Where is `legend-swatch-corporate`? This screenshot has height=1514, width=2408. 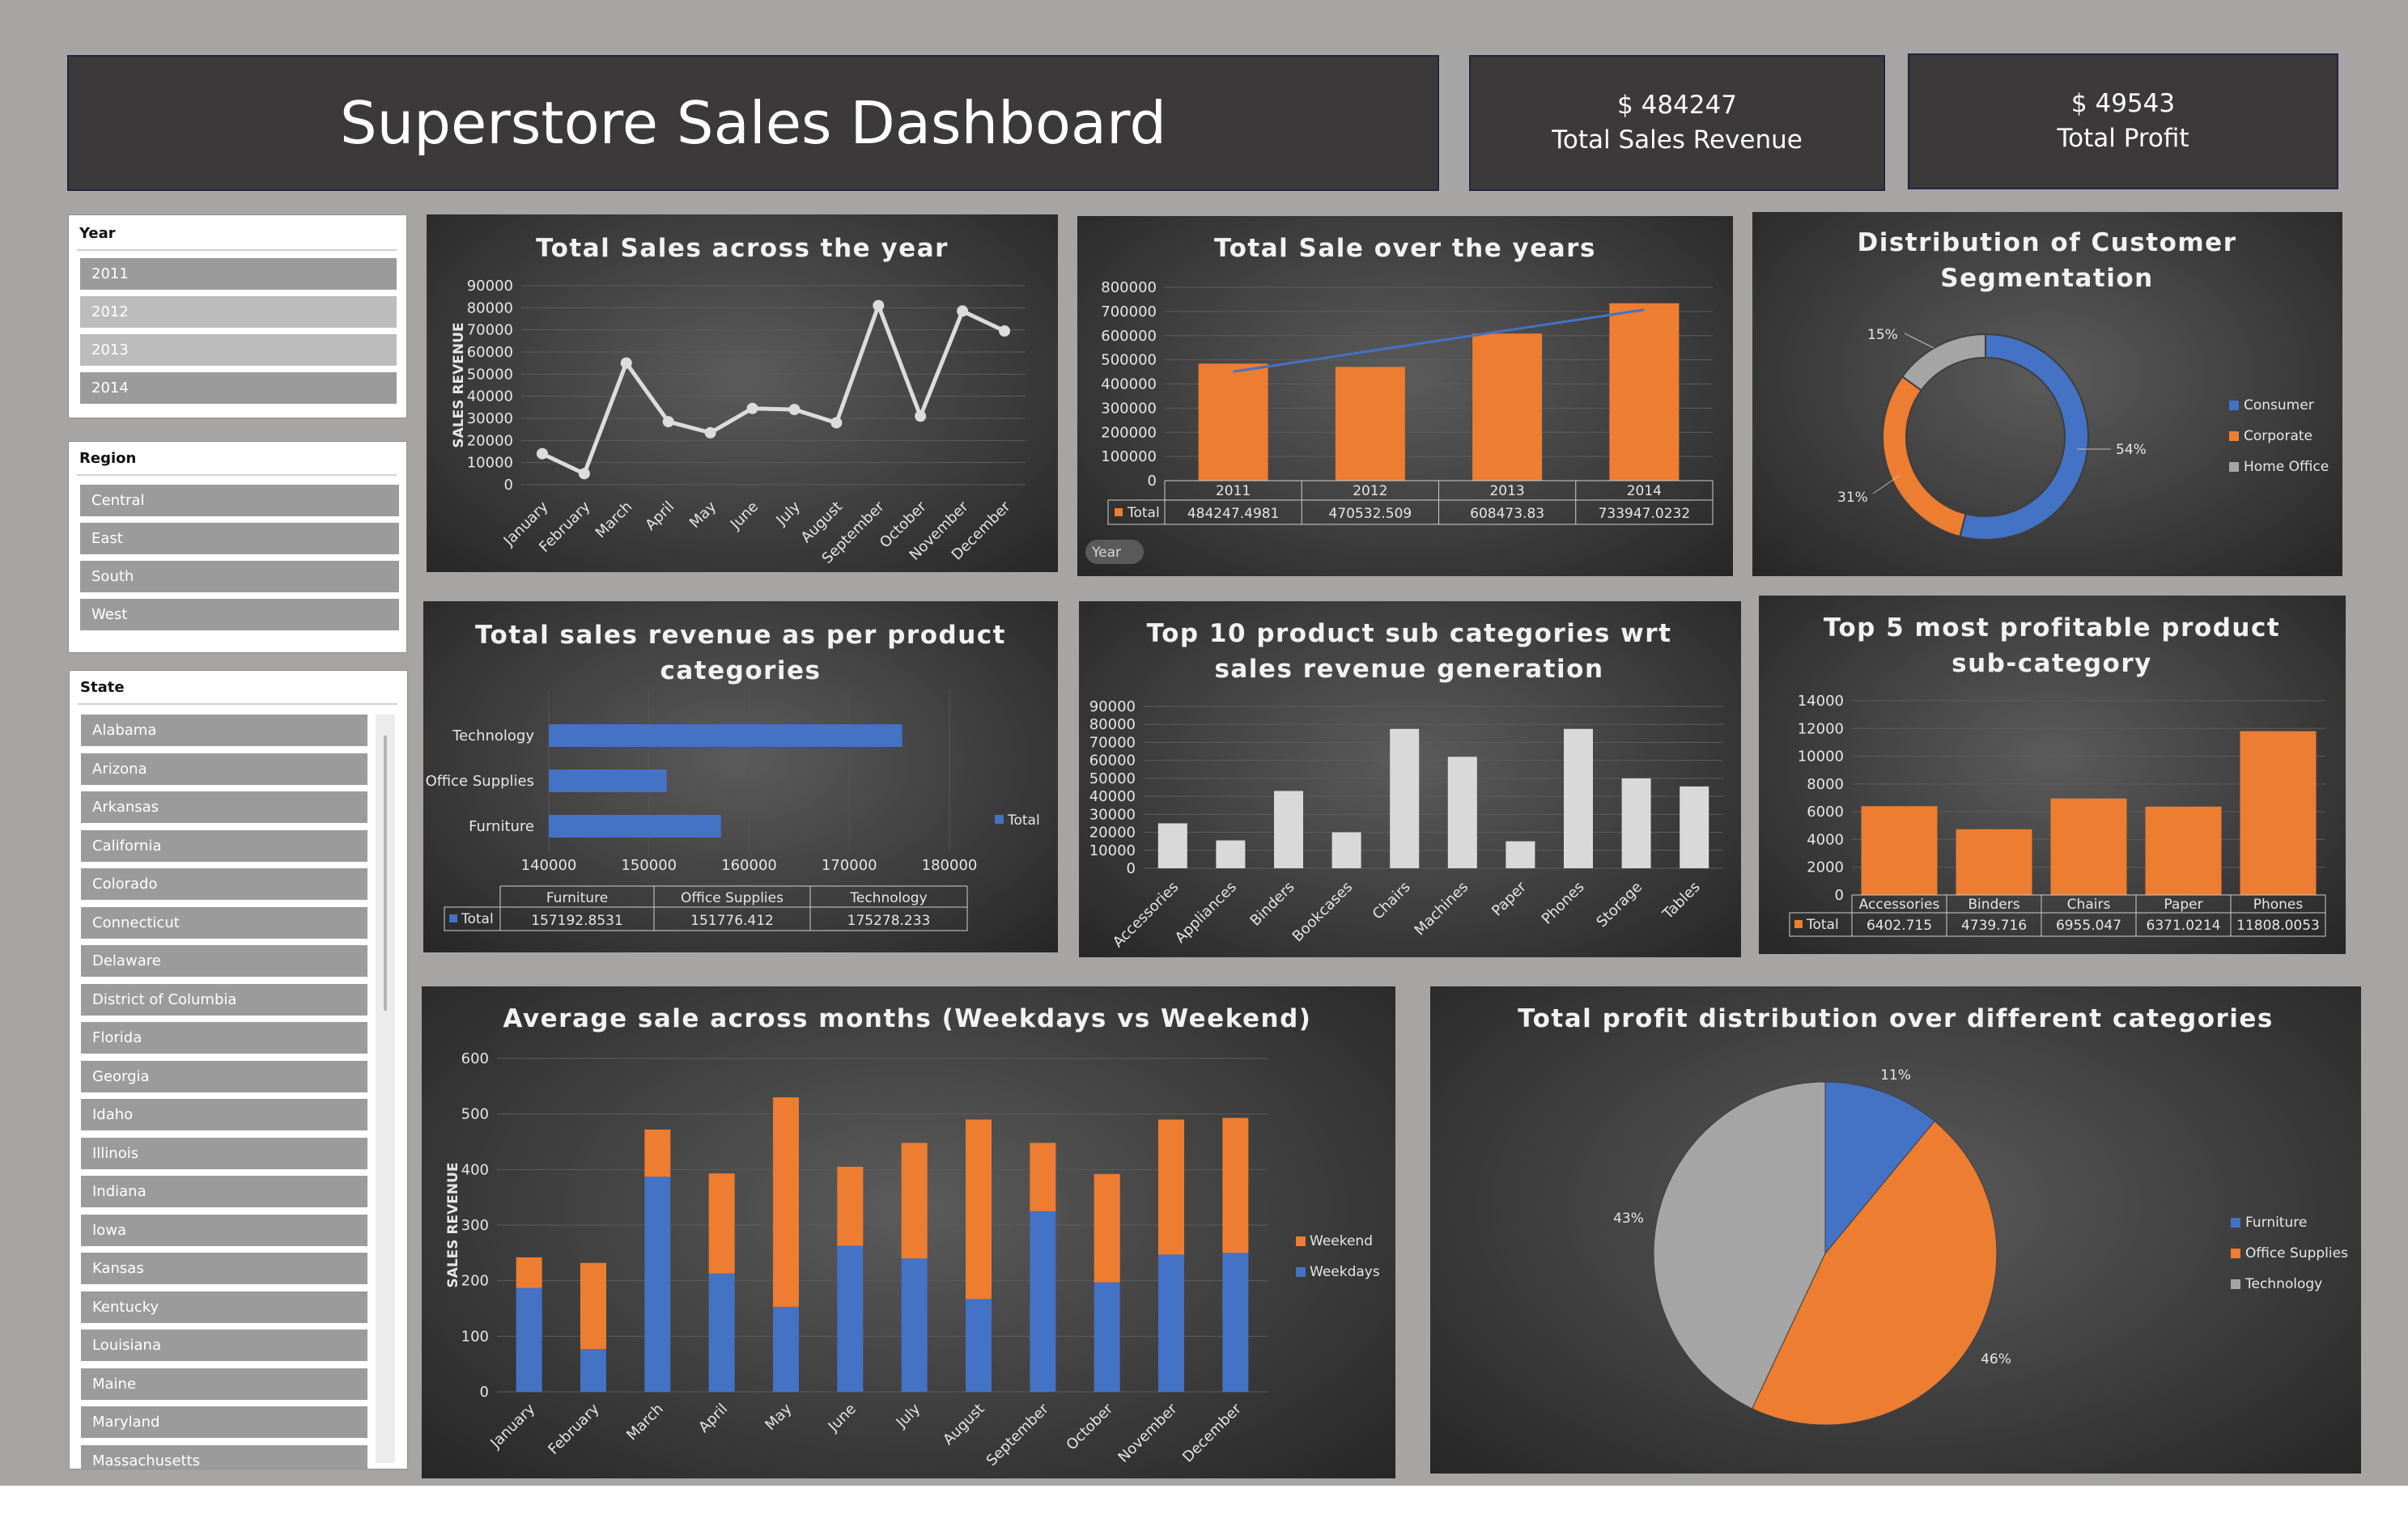
legend-swatch-corporate is located at coordinates (2234, 436).